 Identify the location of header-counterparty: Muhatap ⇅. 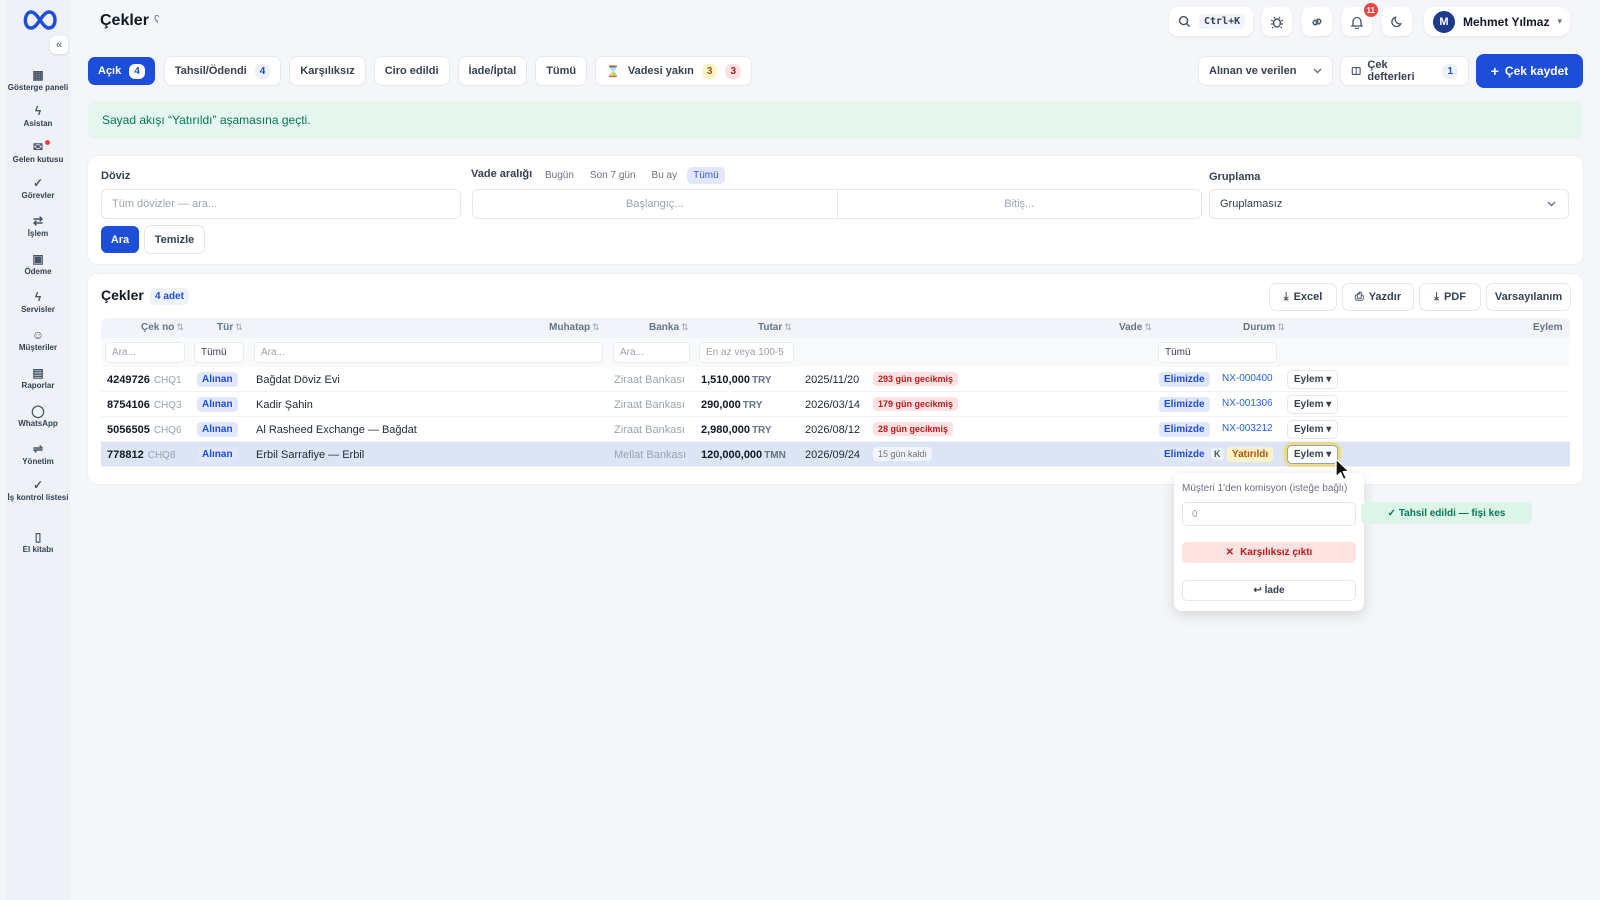
(574, 327).